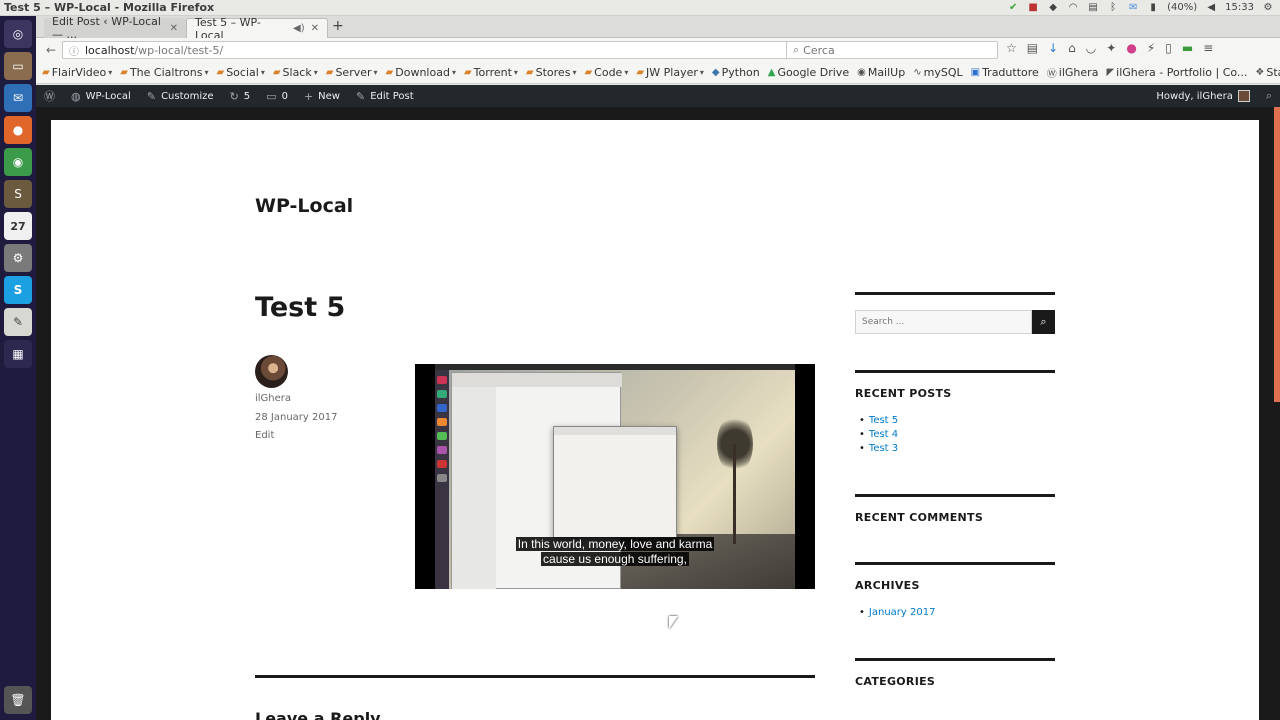 The height and width of the screenshot is (720, 1280). I want to click on new-content-menu: + New, so click(322, 96).